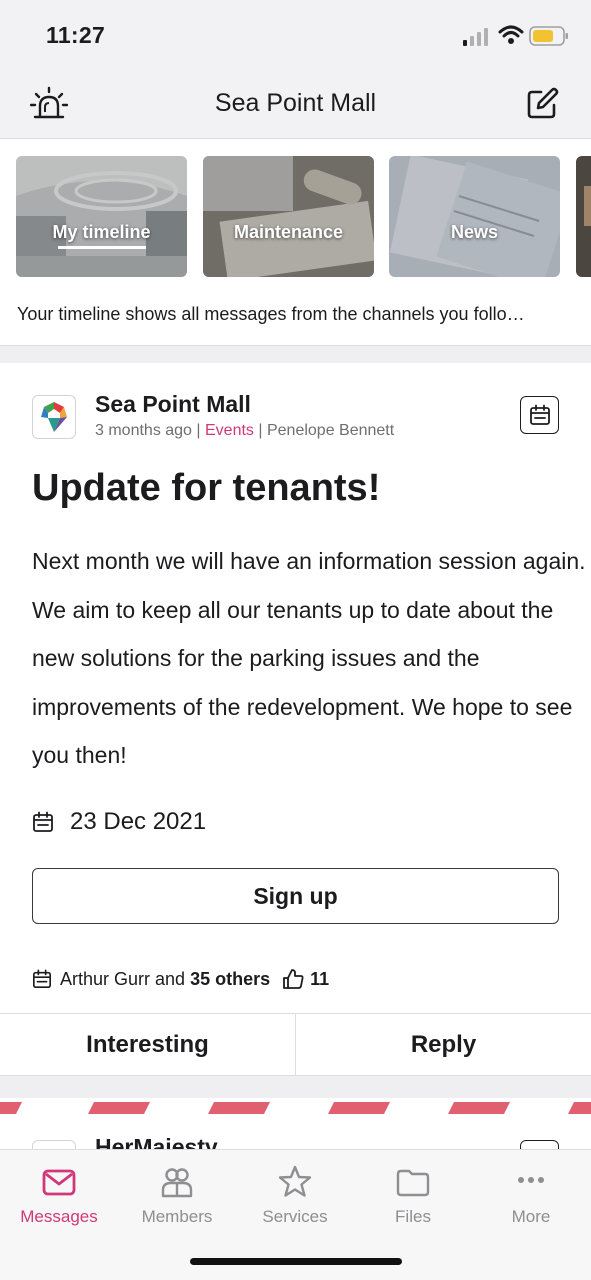 The height and width of the screenshot is (1280, 591). I want to click on attendee-name: Arthur Gurr, so click(105, 978).